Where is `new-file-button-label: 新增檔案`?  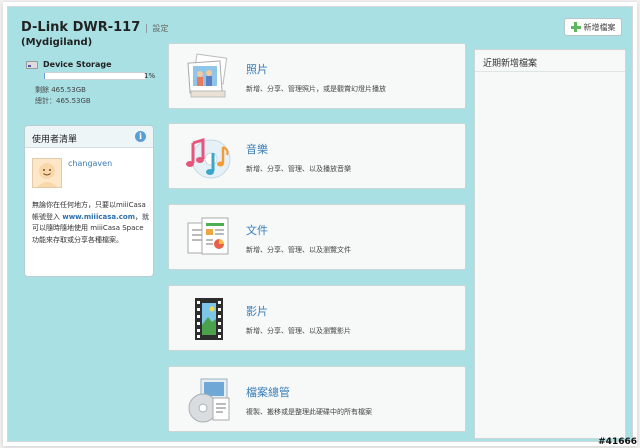
new-file-button-label: 新增檔案 is located at coordinates (599, 27).